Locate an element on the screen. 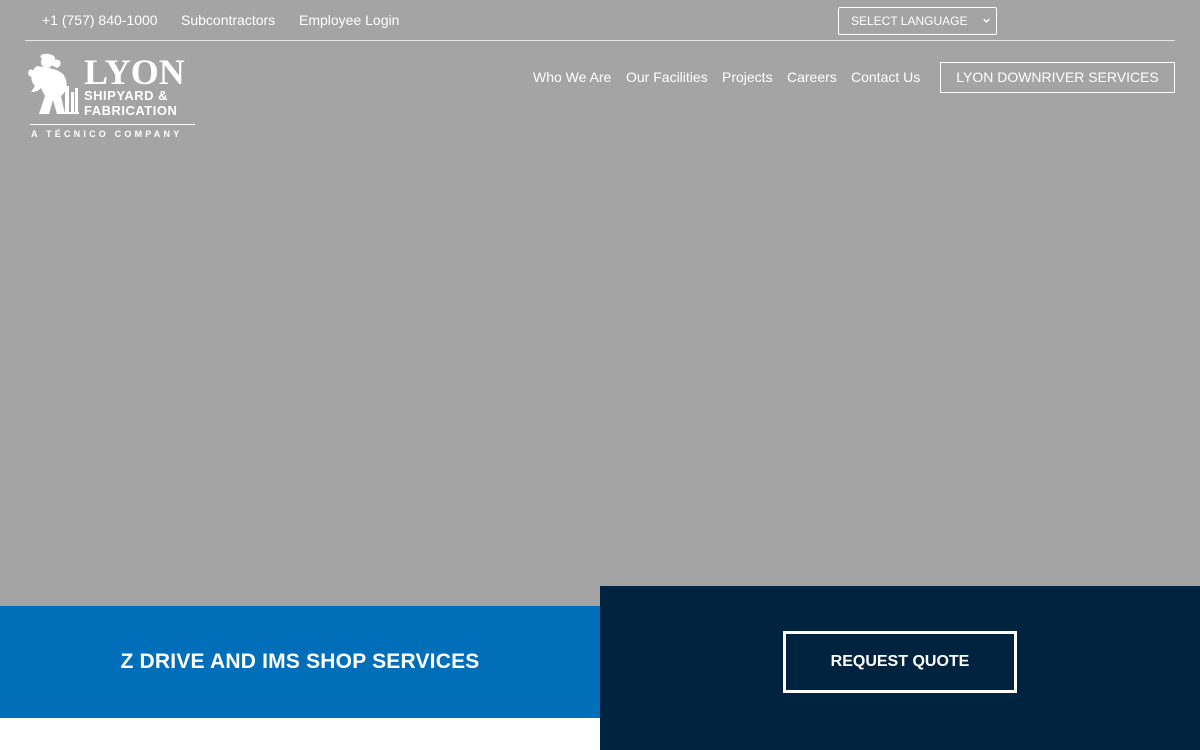 This screenshot has width=1200, height=750. logo-line-2: FABRICATION is located at coordinates (131, 110).